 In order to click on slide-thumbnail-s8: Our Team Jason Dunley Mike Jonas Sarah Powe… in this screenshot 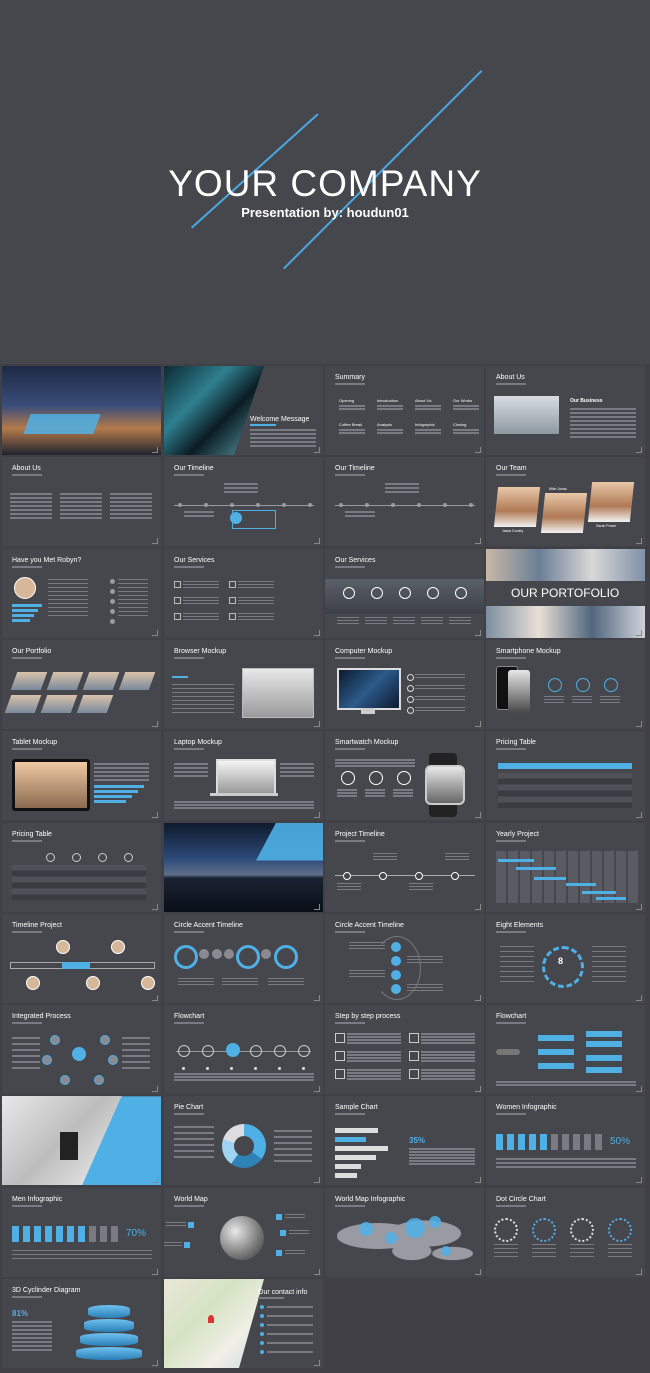, I will do `click(565, 502)`.